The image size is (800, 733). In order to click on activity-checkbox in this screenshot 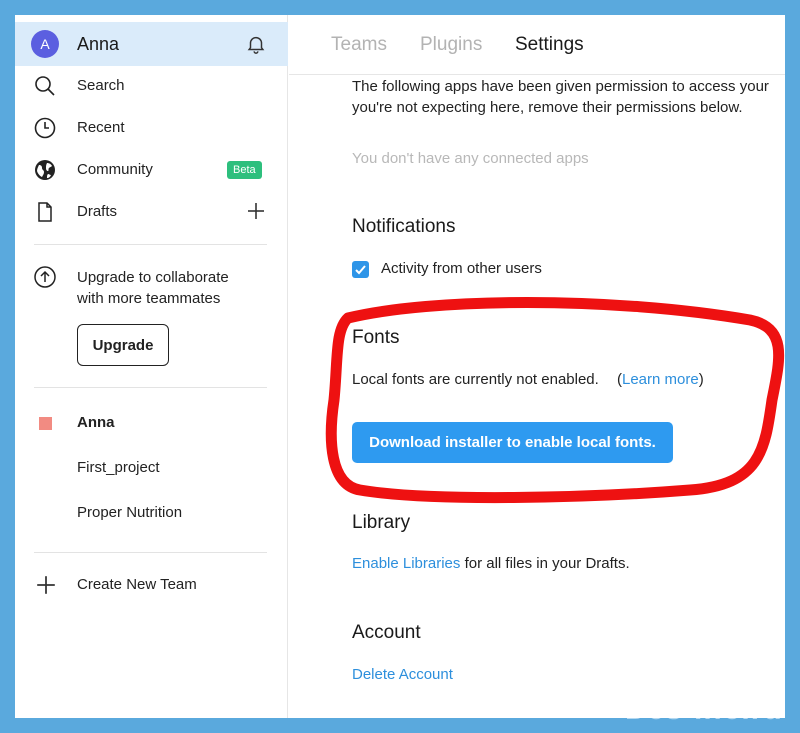, I will do `click(360, 269)`.